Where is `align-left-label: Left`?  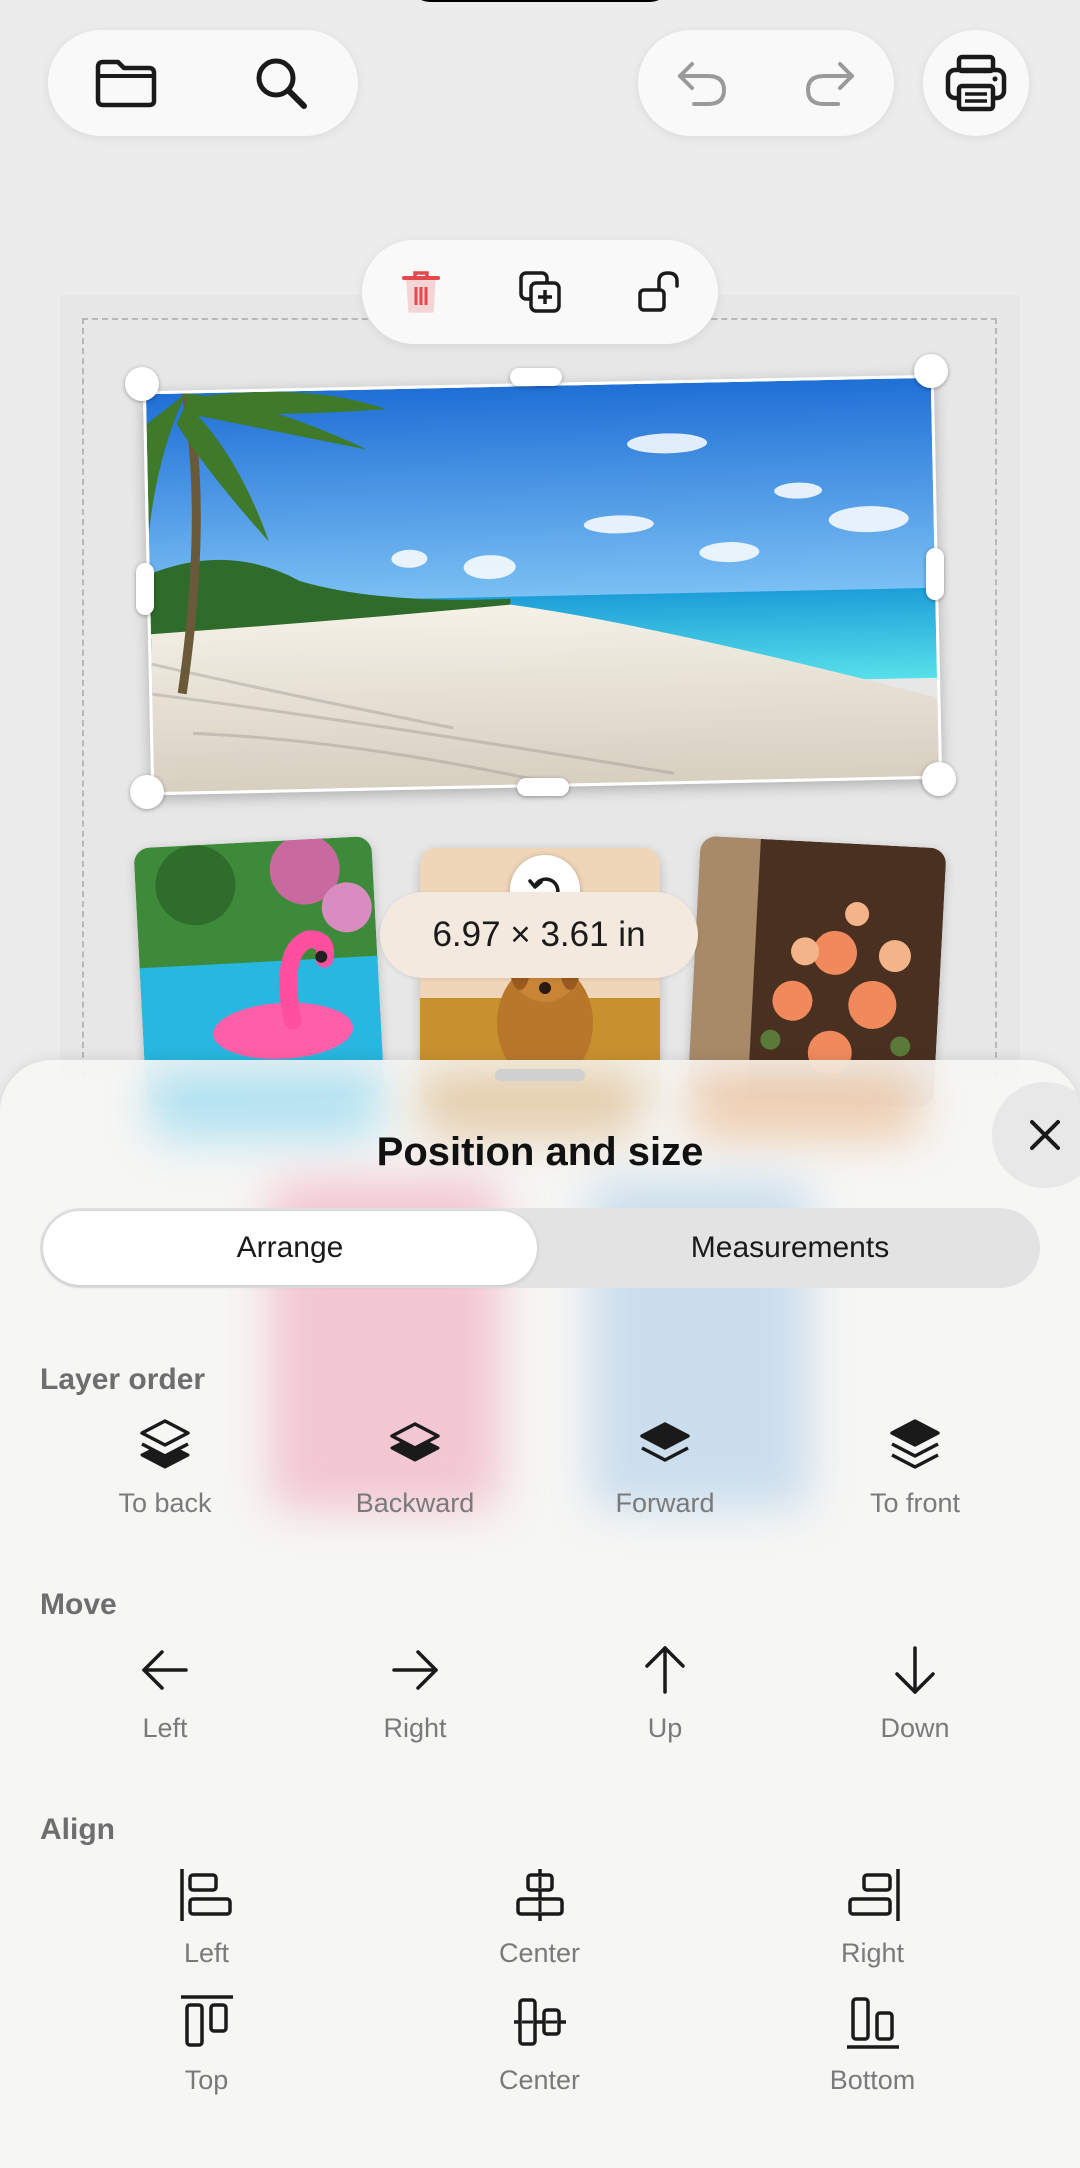
align-left-label: Left is located at coordinates (206, 1953).